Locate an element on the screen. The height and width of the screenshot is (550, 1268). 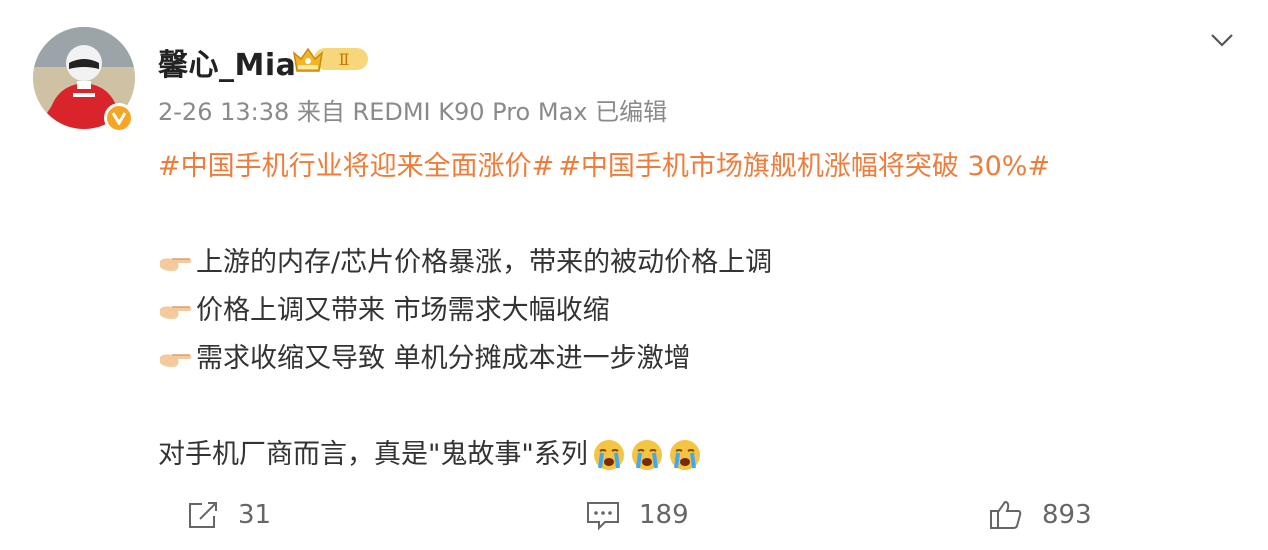
bullet-text: 价格上调又带来 市场需求大幅收缩 is located at coordinates (403, 310).